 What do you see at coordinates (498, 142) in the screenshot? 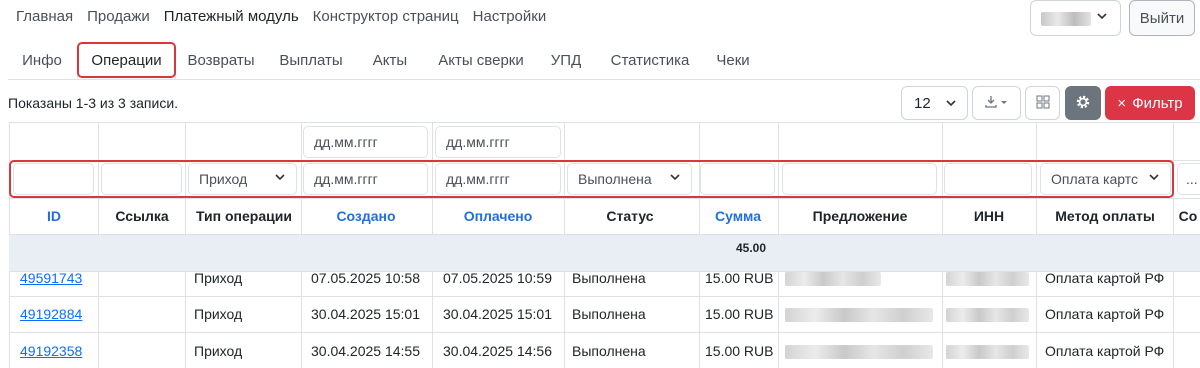
I see `paid-from-date-input: дд.мм.гггг` at bounding box center [498, 142].